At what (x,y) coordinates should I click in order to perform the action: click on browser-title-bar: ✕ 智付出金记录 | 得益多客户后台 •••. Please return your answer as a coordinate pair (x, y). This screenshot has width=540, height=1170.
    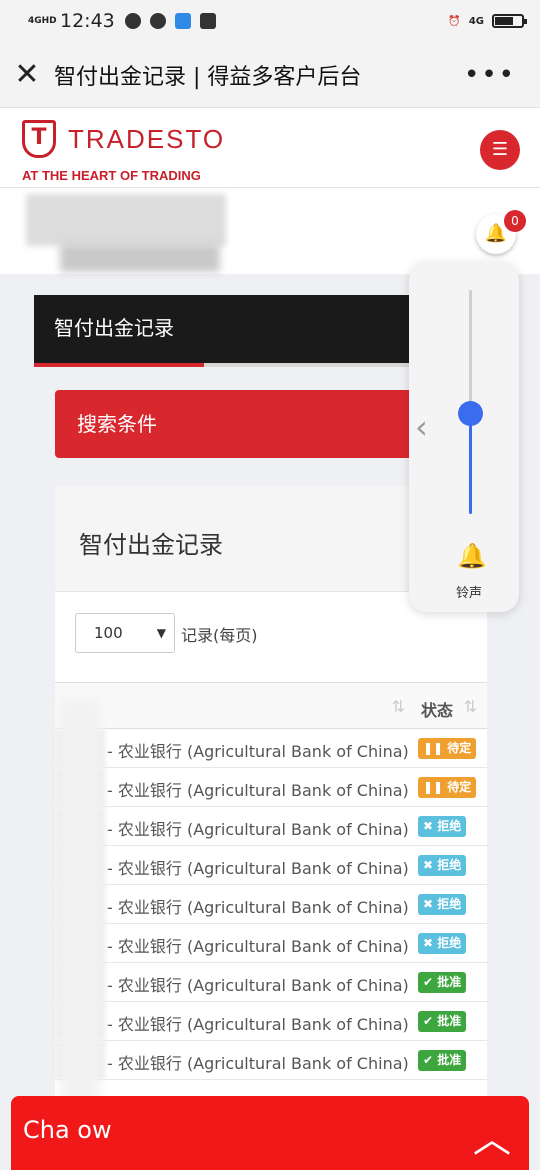
    Looking at the image, I should click on (270, 75).